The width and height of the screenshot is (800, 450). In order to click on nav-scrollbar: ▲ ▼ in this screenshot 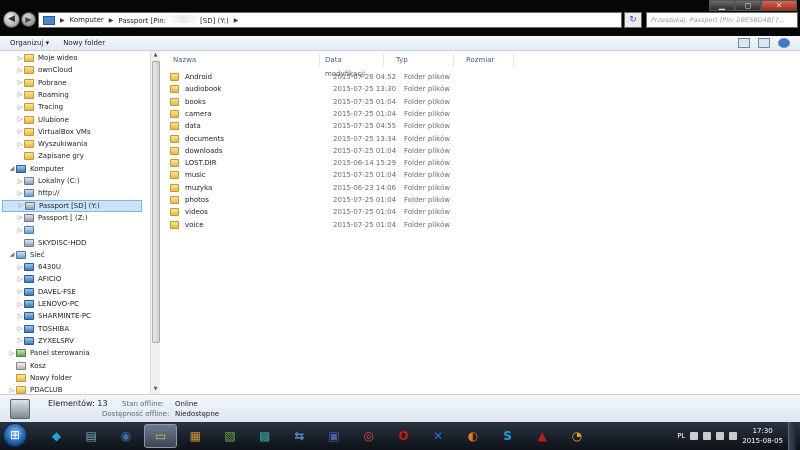, I will do `click(155, 222)`.